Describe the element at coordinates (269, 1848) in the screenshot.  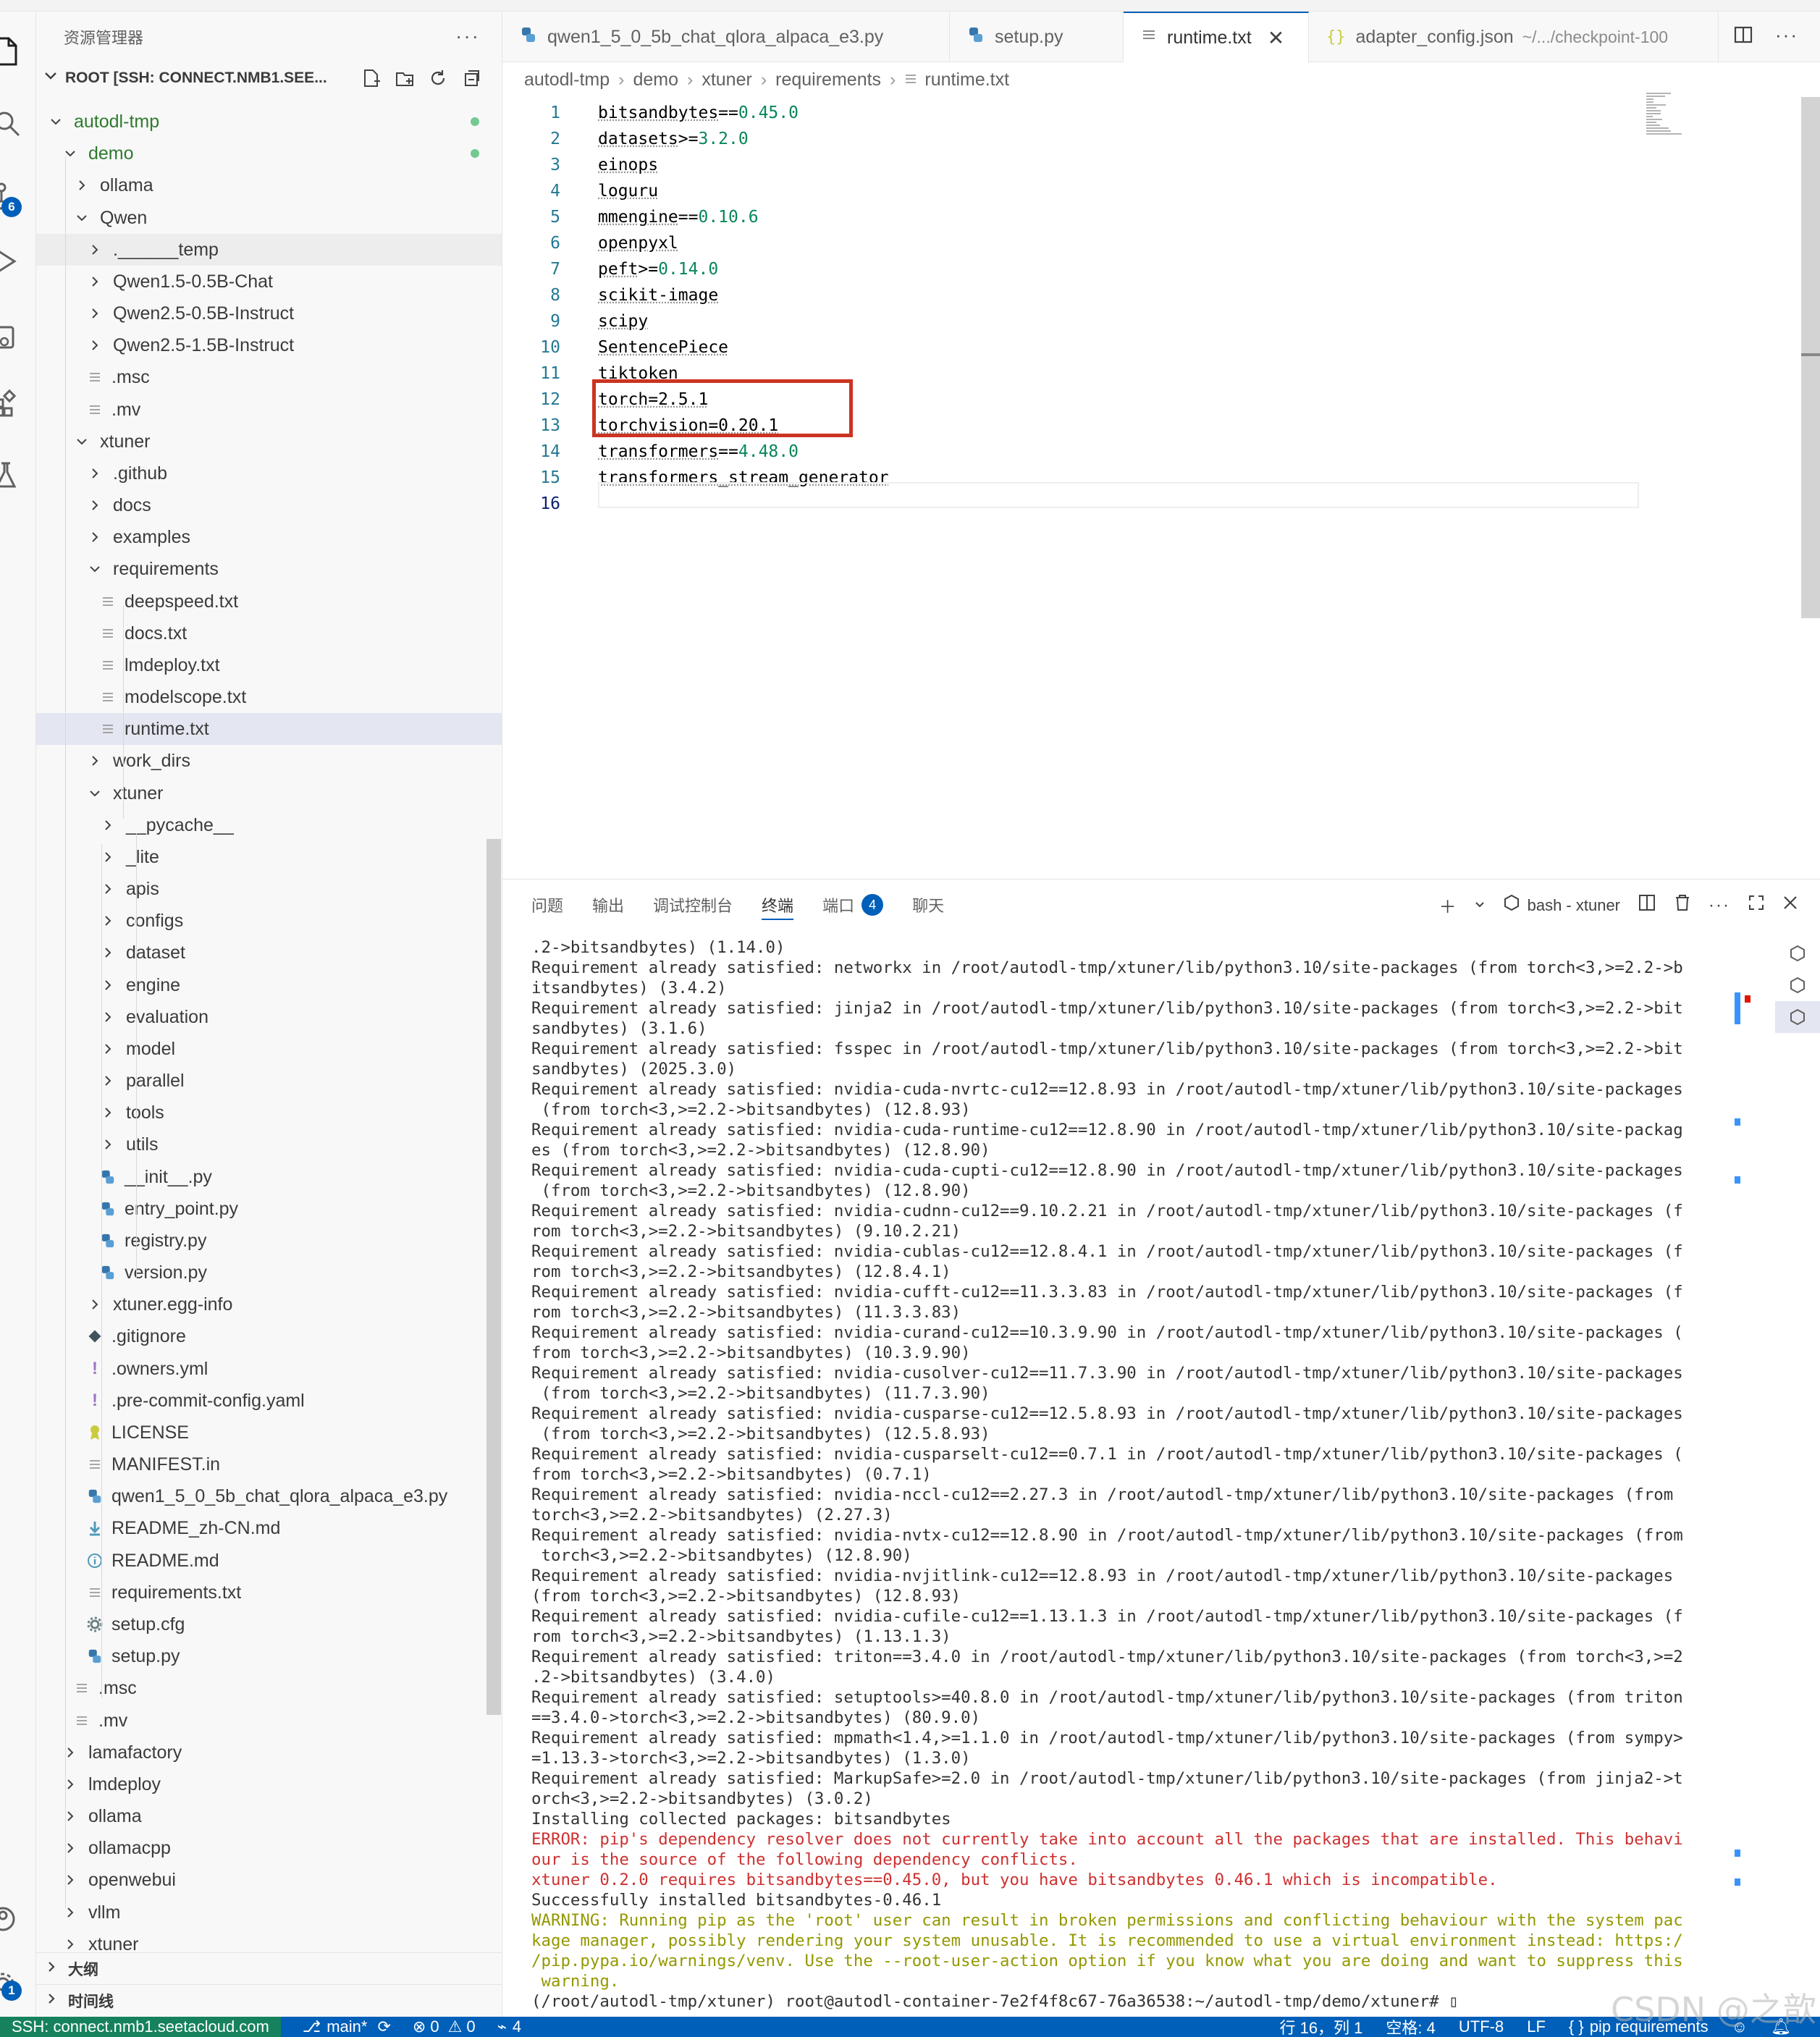
I see `tree-item: ollamacpp` at that location.